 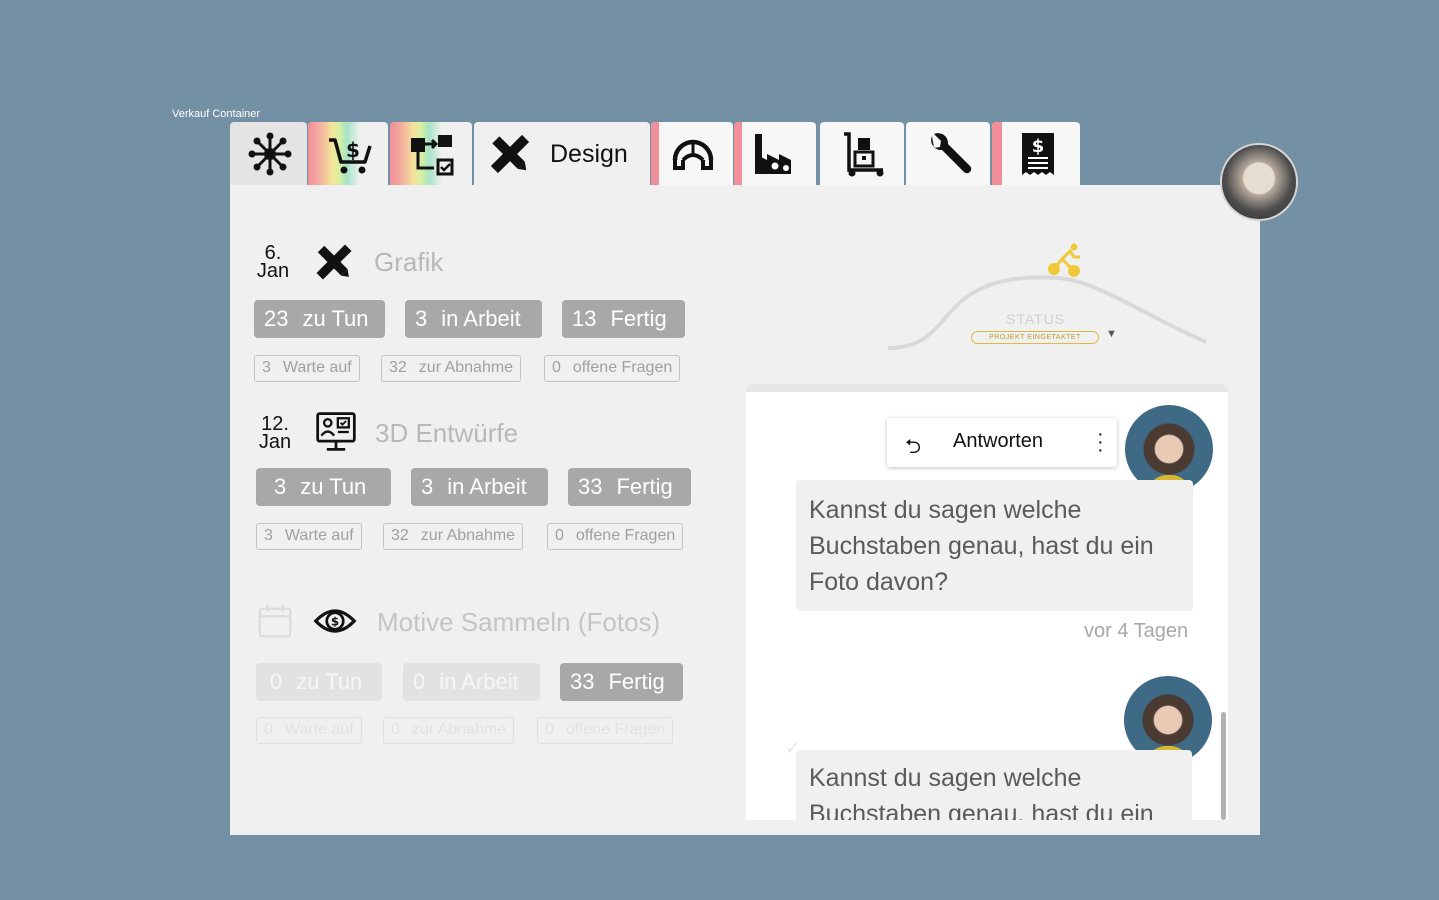 What do you see at coordinates (1035, 337) in the screenshot?
I see `status-badge: PROJEKT EINGETAKTET` at bounding box center [1035, 337].